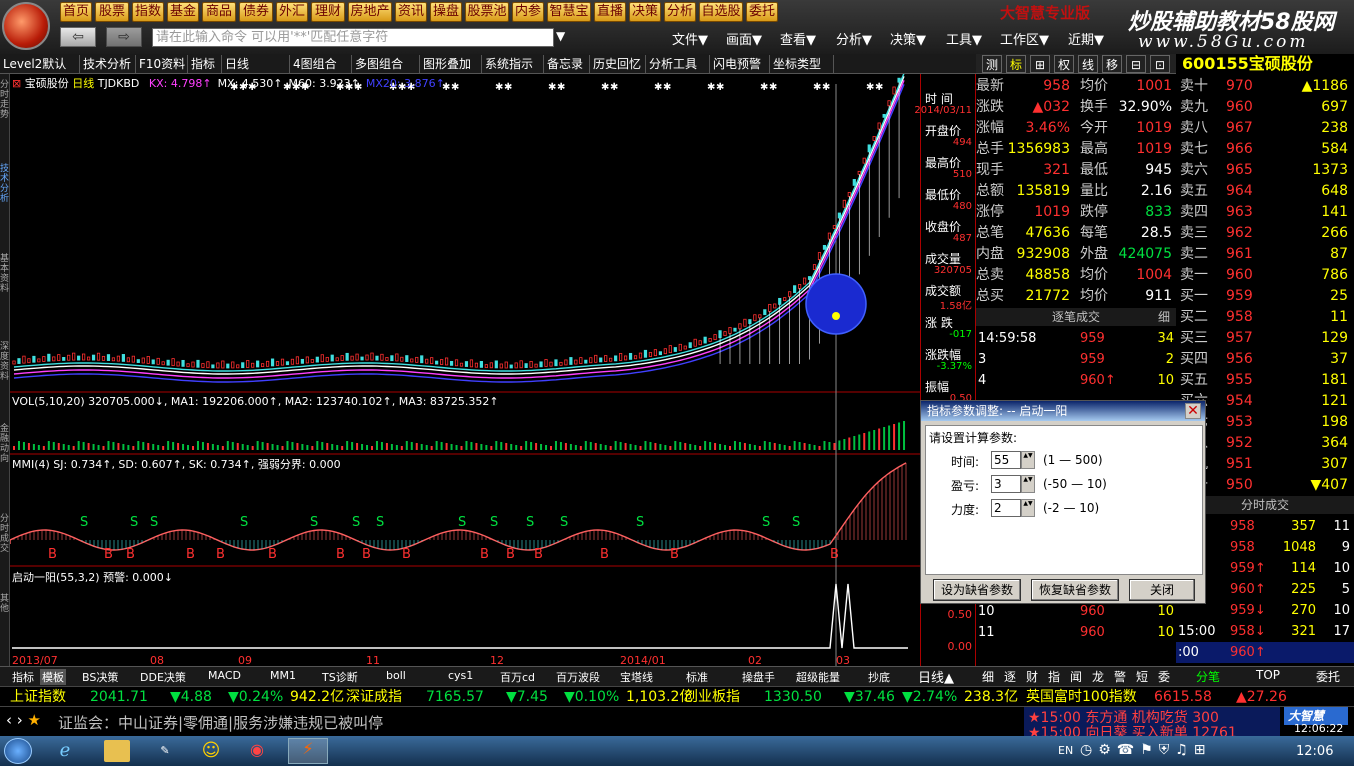 This screenshot has height=766, width=1354. Describe the element at coordinates (1264, 149) in the screenshot. I see `sell-row: 卖七 966 584` at that location.